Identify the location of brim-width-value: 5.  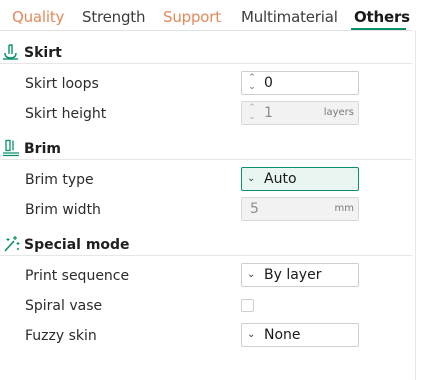
(254, 209).